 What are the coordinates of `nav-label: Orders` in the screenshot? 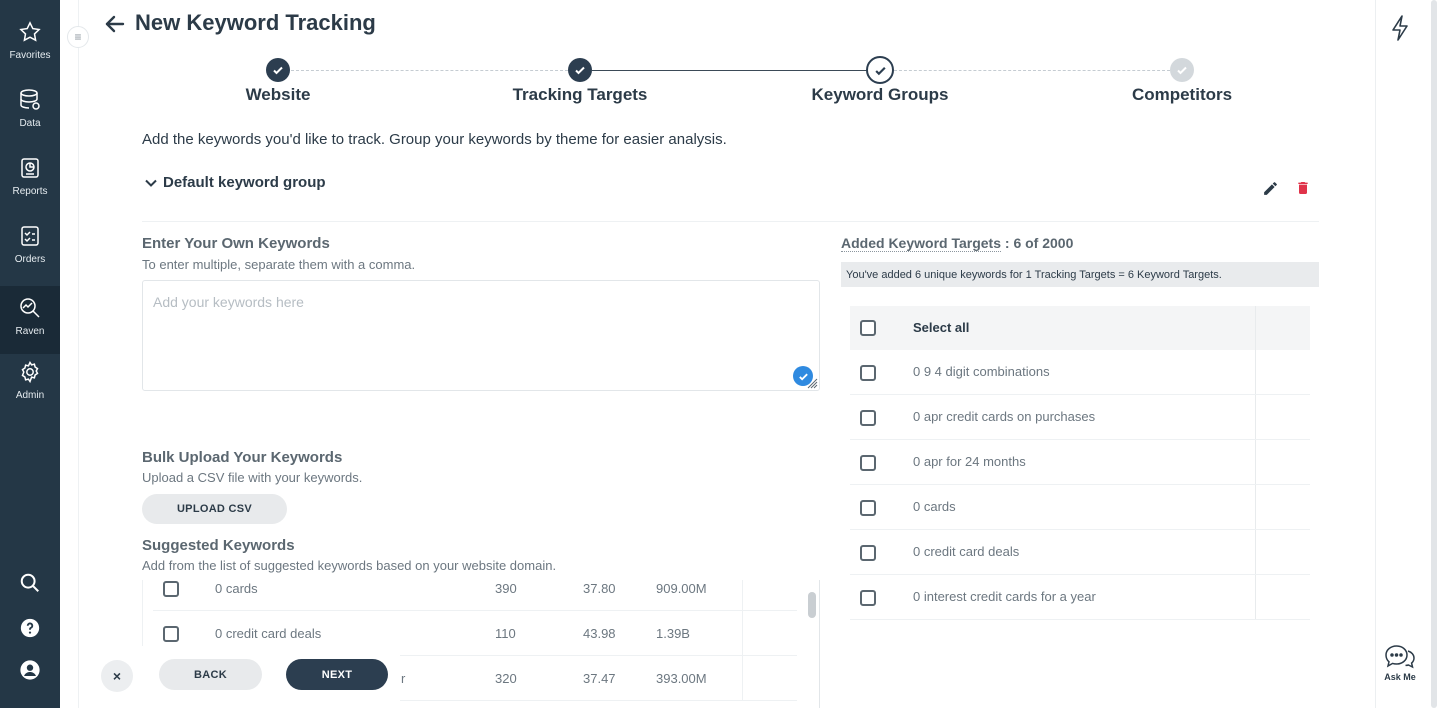 It's located at (30, 259).